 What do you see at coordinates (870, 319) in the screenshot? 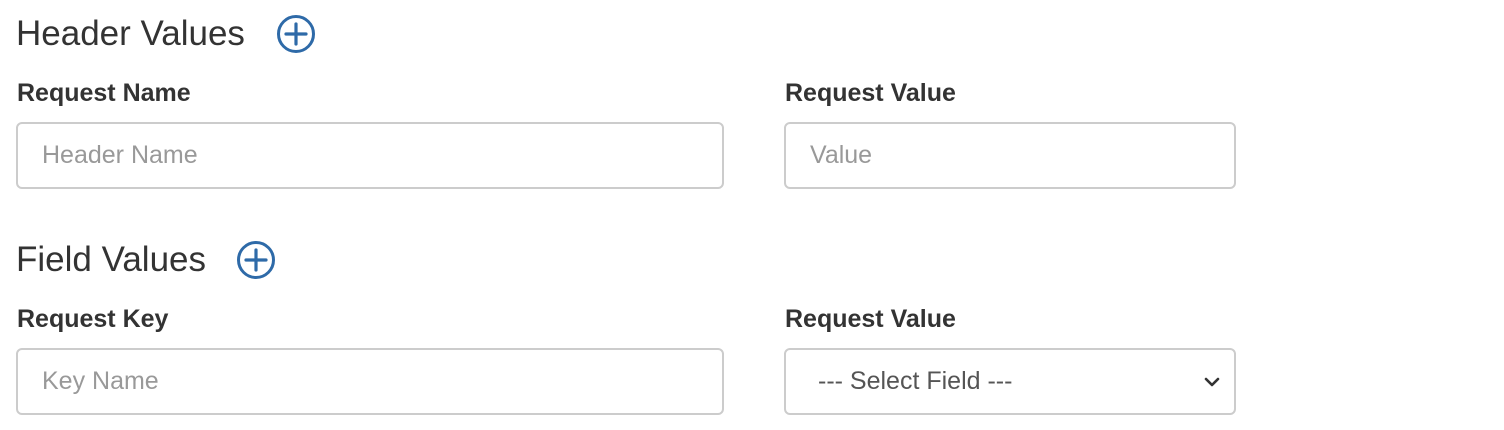
I see `field-request-value-label: Request Value` at bounding box center [870, 319].